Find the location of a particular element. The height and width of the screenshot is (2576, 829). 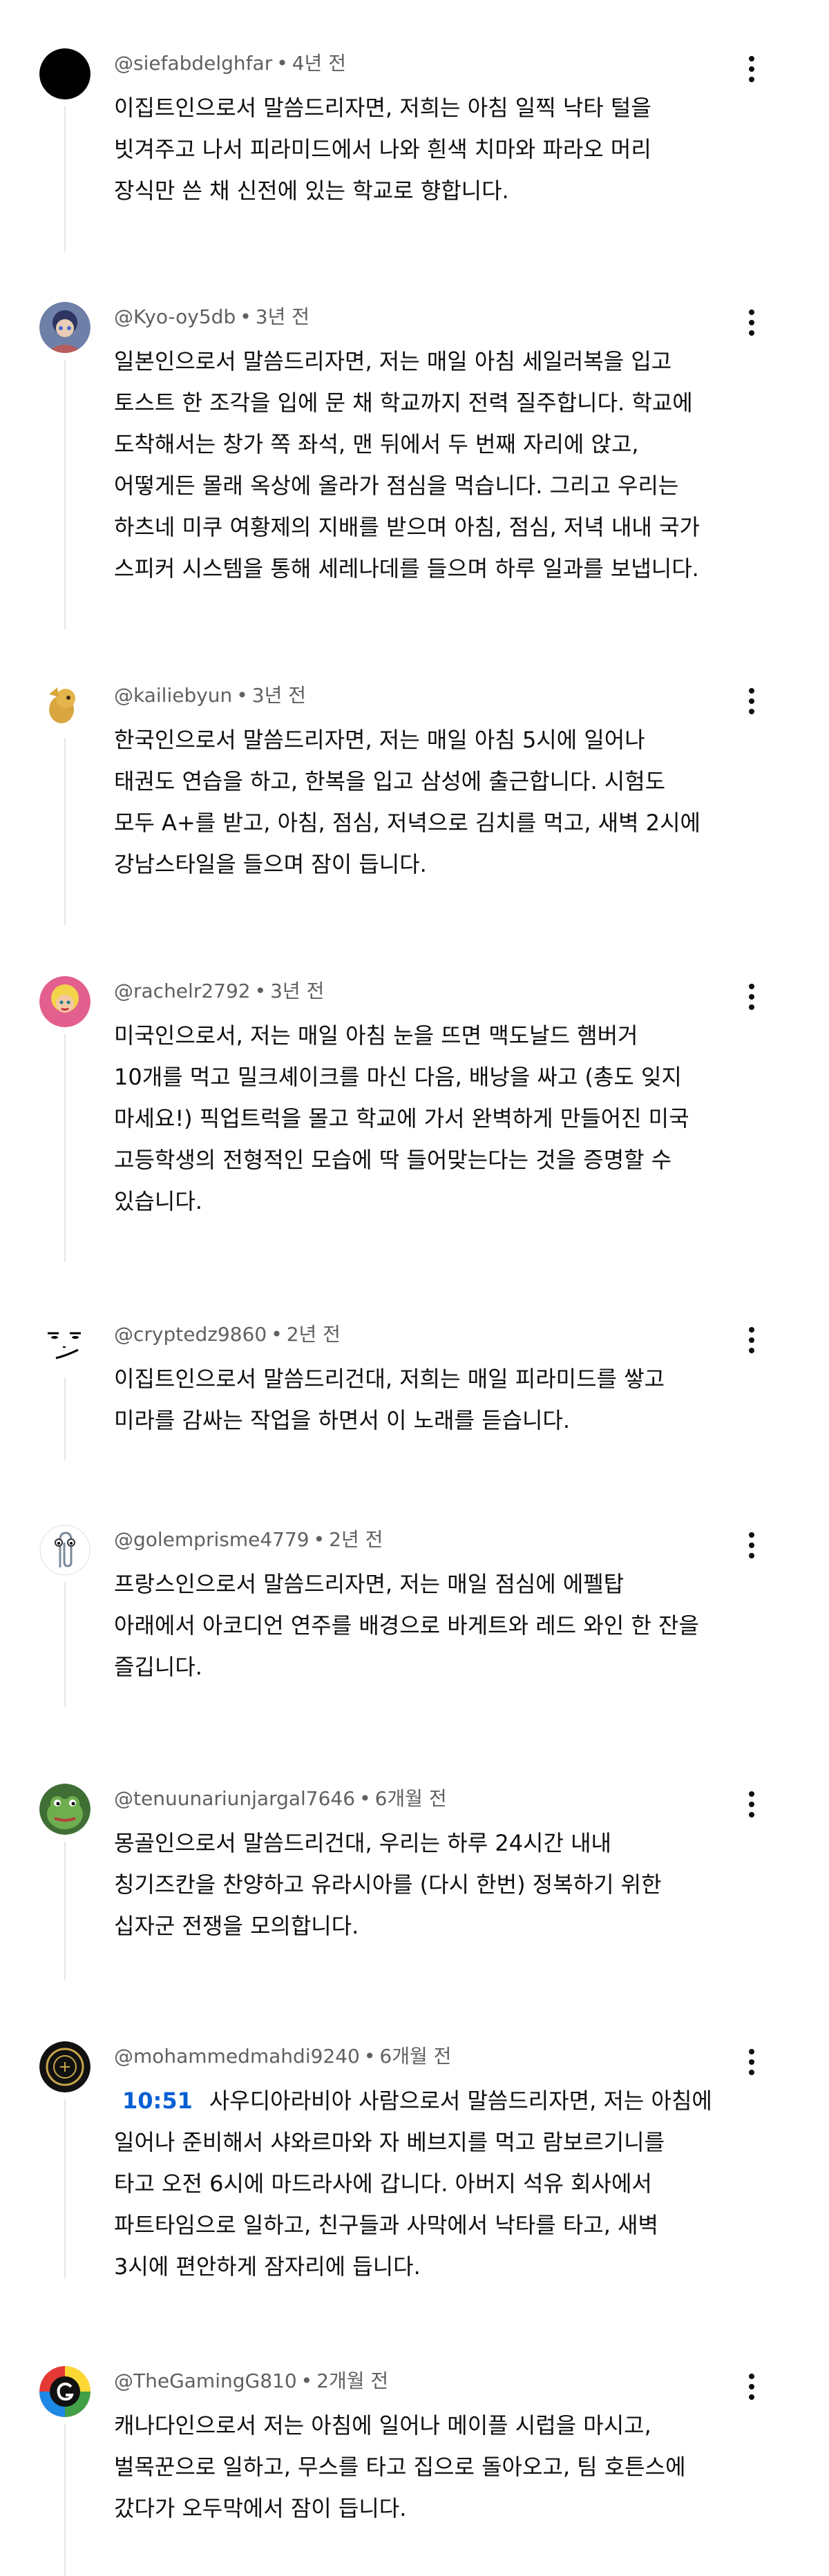

comment-meta: @golemprisme4779 • 2년 전 is located at coordinates (435, 1540).